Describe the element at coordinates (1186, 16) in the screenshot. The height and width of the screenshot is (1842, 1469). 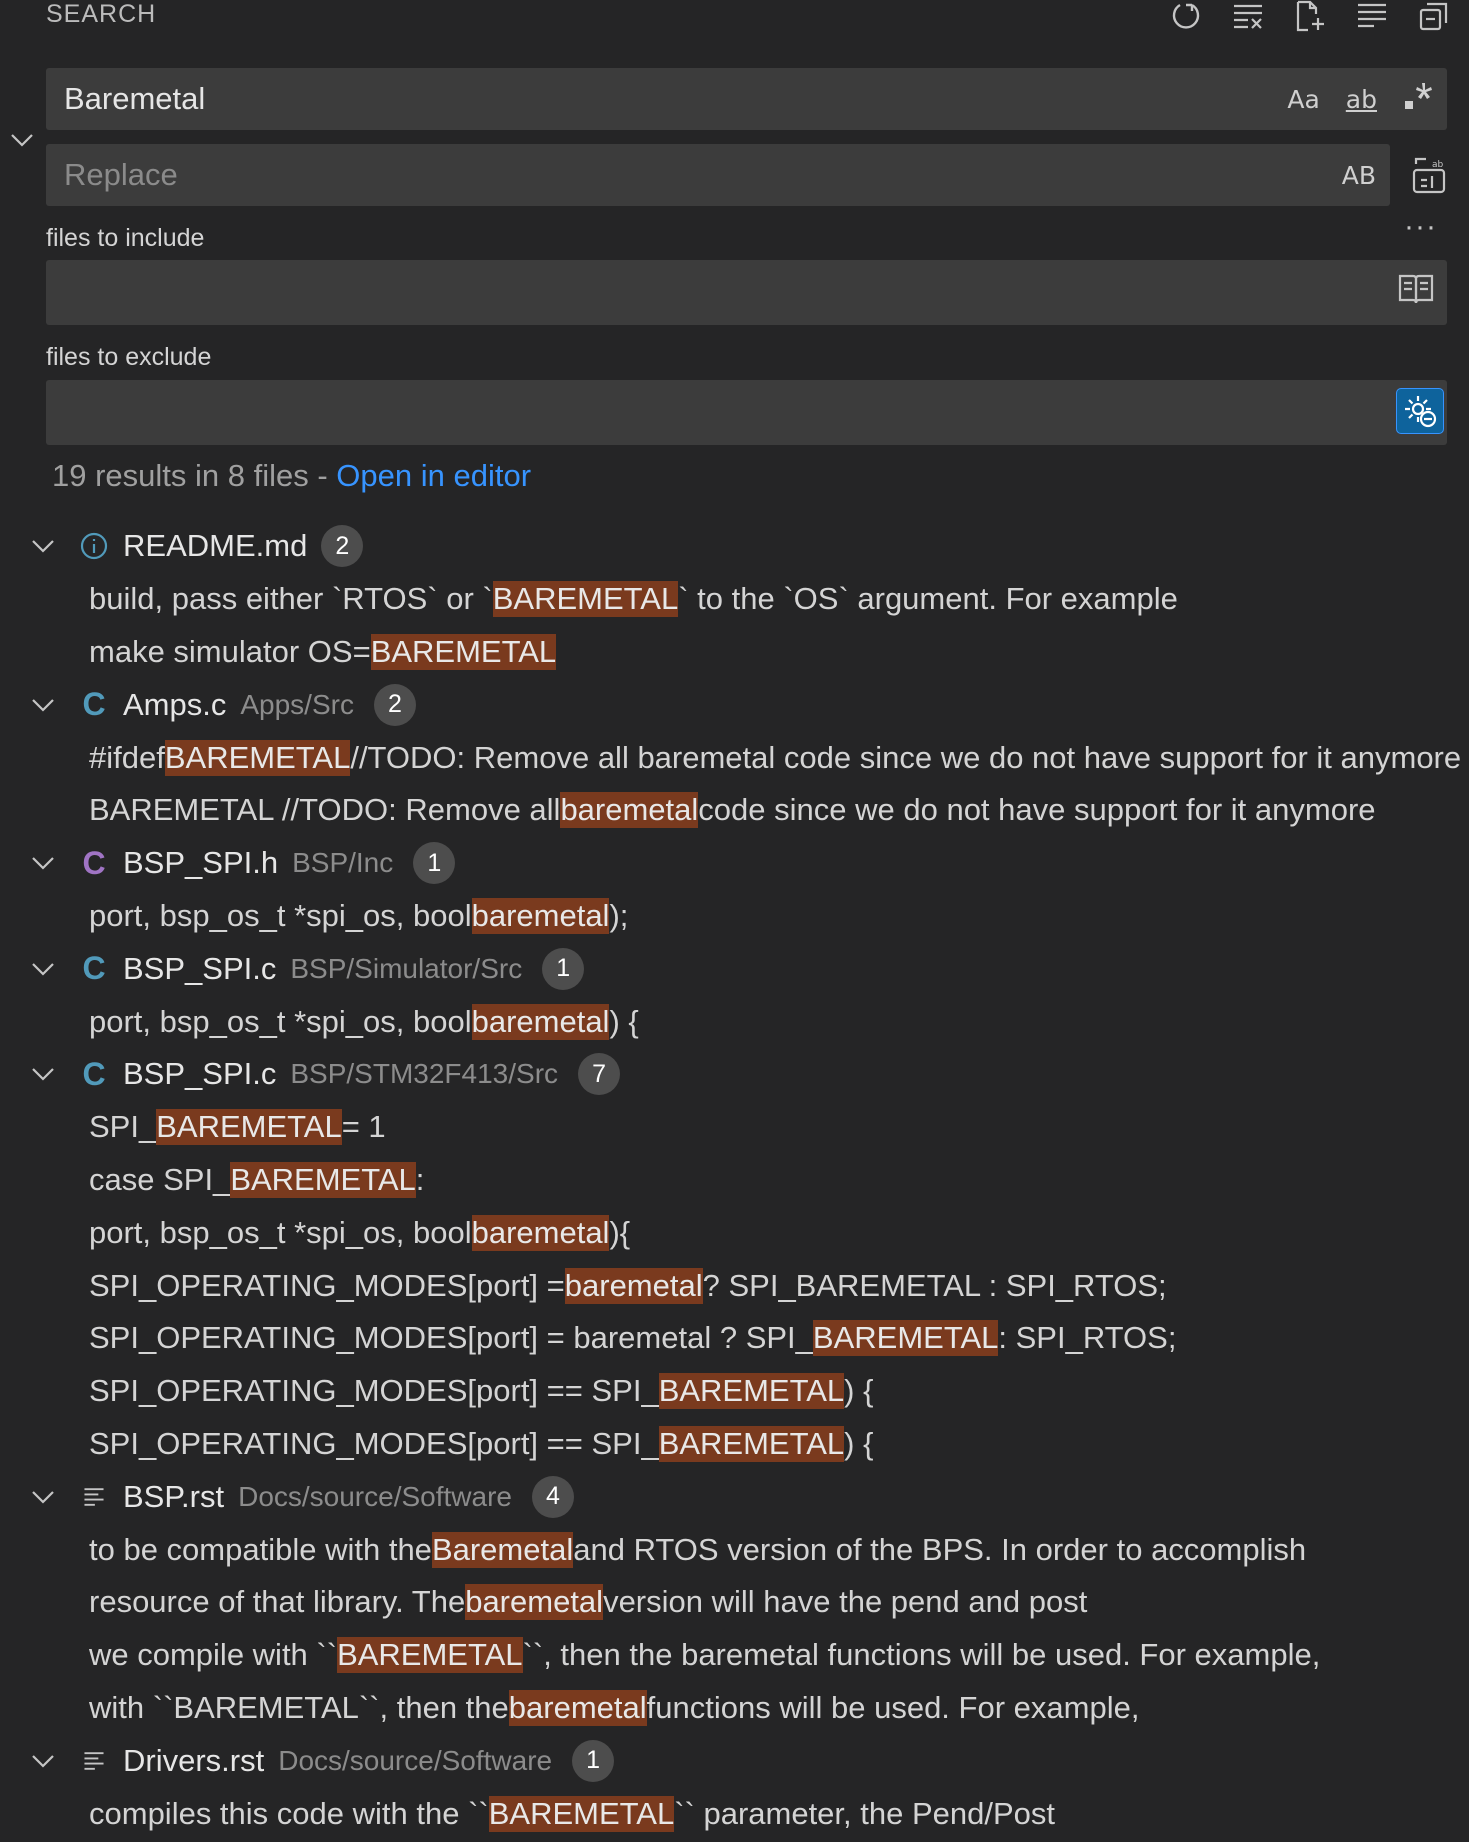
I see `refresh-icon` at that location.